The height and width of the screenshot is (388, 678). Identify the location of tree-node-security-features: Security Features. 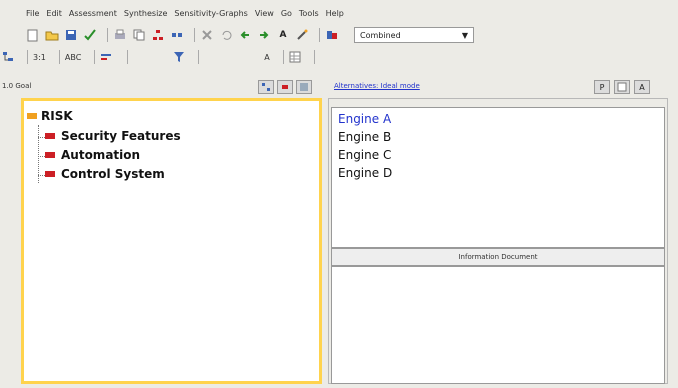
(113, 136).